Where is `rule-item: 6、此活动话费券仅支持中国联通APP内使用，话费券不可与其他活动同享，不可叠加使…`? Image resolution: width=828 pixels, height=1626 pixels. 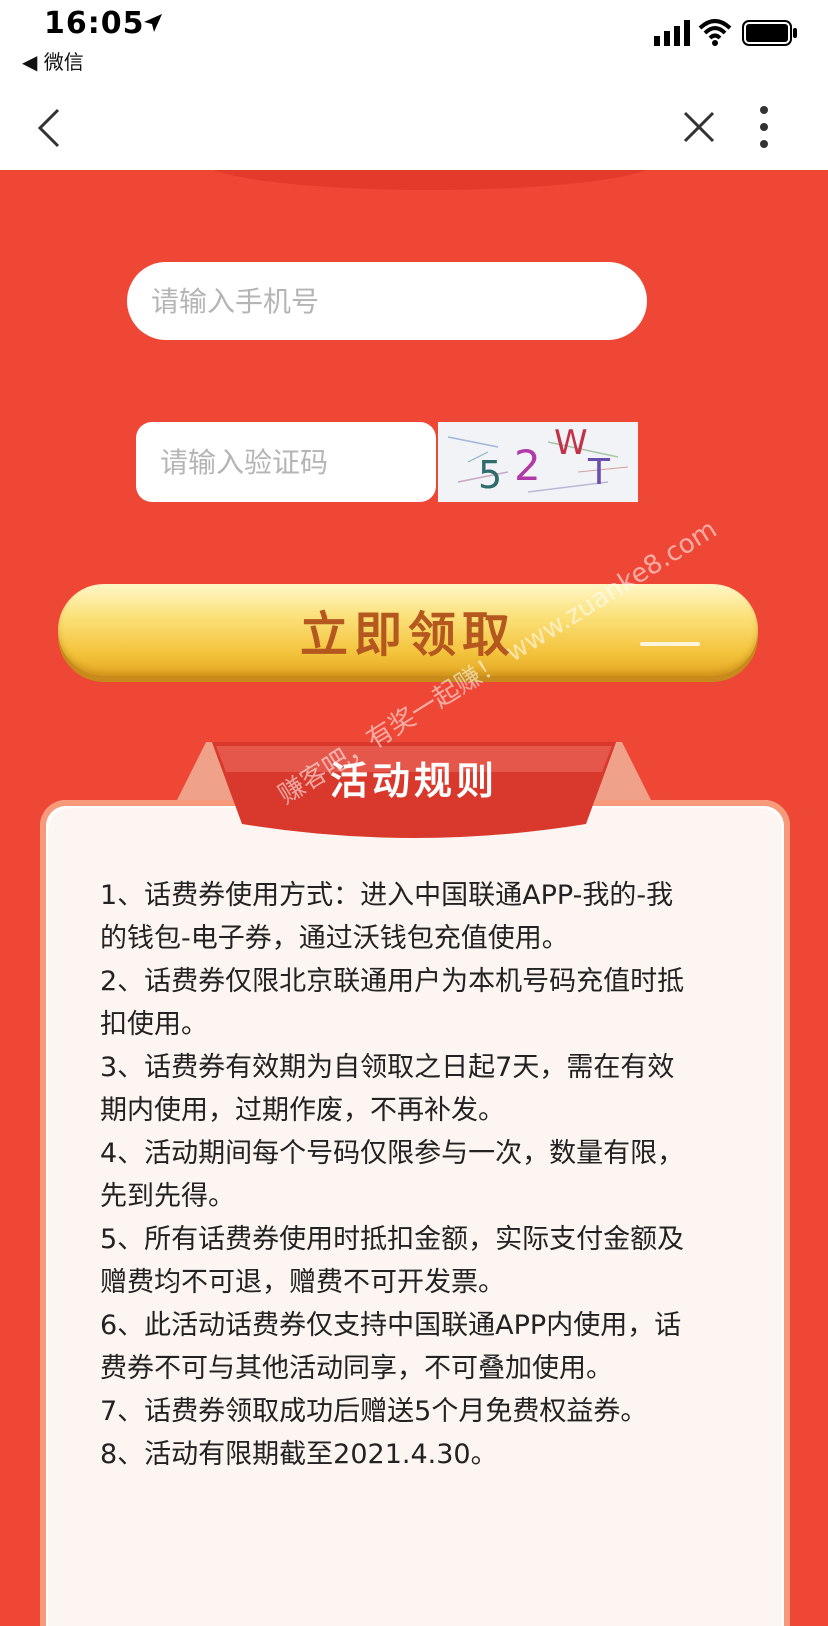
rule-item: 6、此活动话费券仅支持中国联通APP内使用，话费券不可与其他活动同享，不可叠加使… is located at coordinates (391, 1347).